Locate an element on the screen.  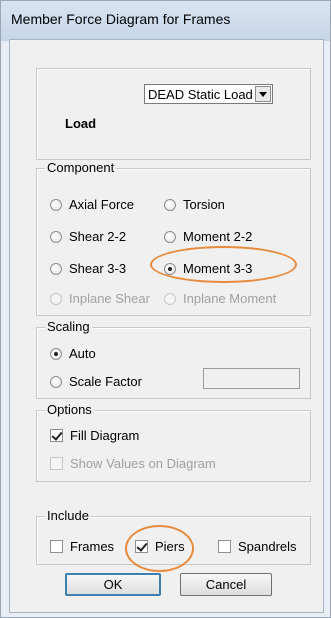
component-legend: Component is located at coordinates (81, 167).